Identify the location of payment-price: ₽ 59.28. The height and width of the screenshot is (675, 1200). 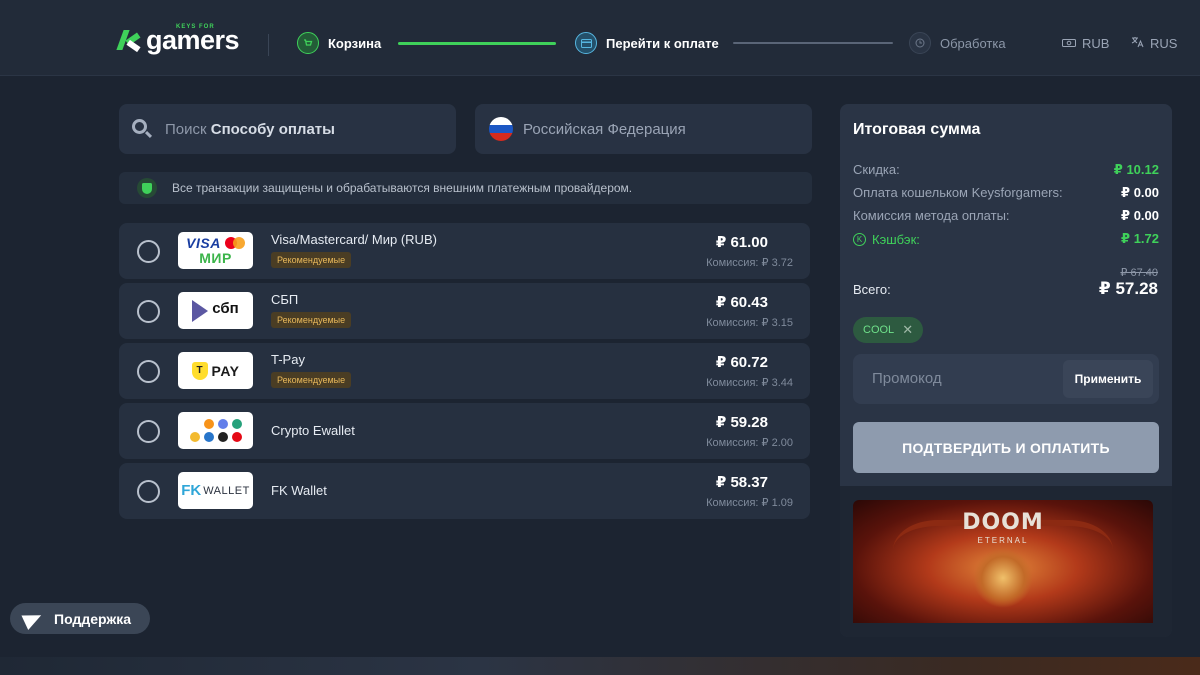
(741, 422).